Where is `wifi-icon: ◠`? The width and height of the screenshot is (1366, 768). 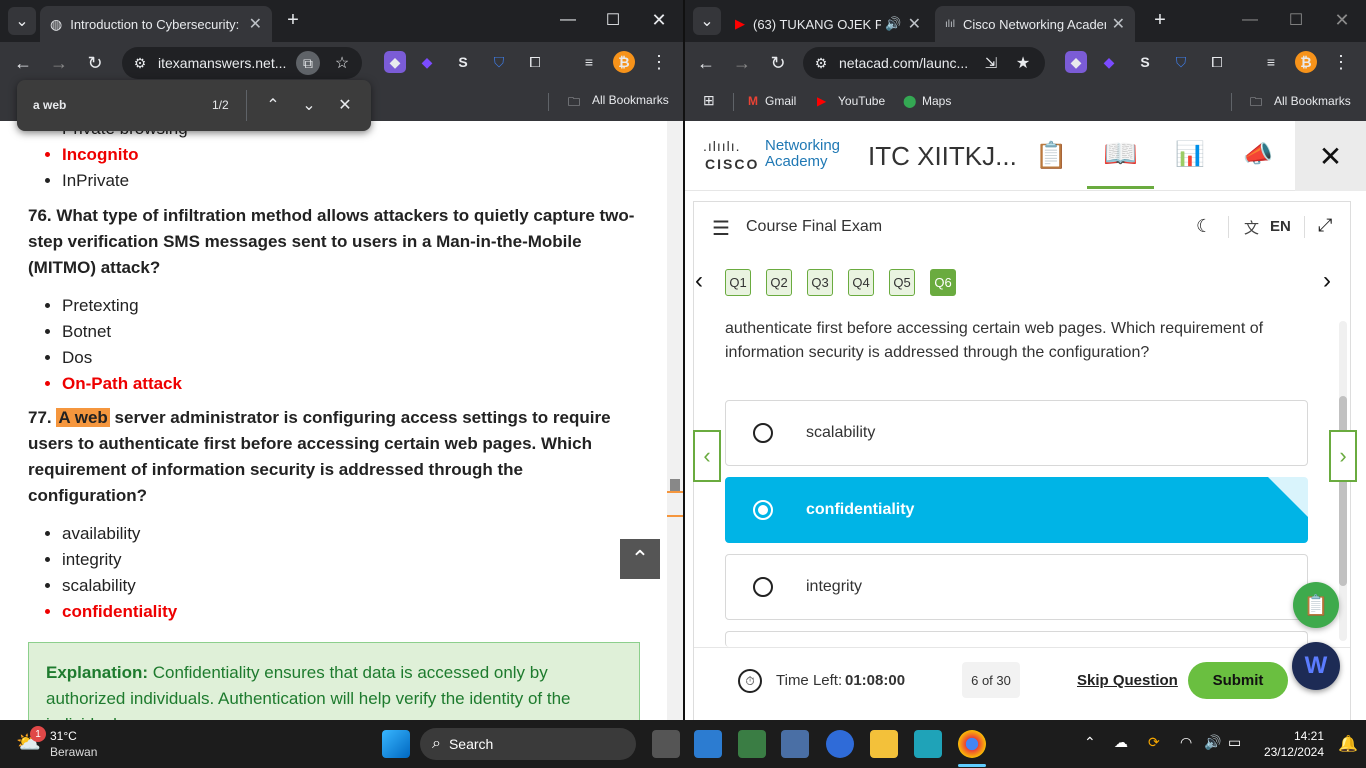
wifi-icon: ◠ is located at coordinates (1186, 742).